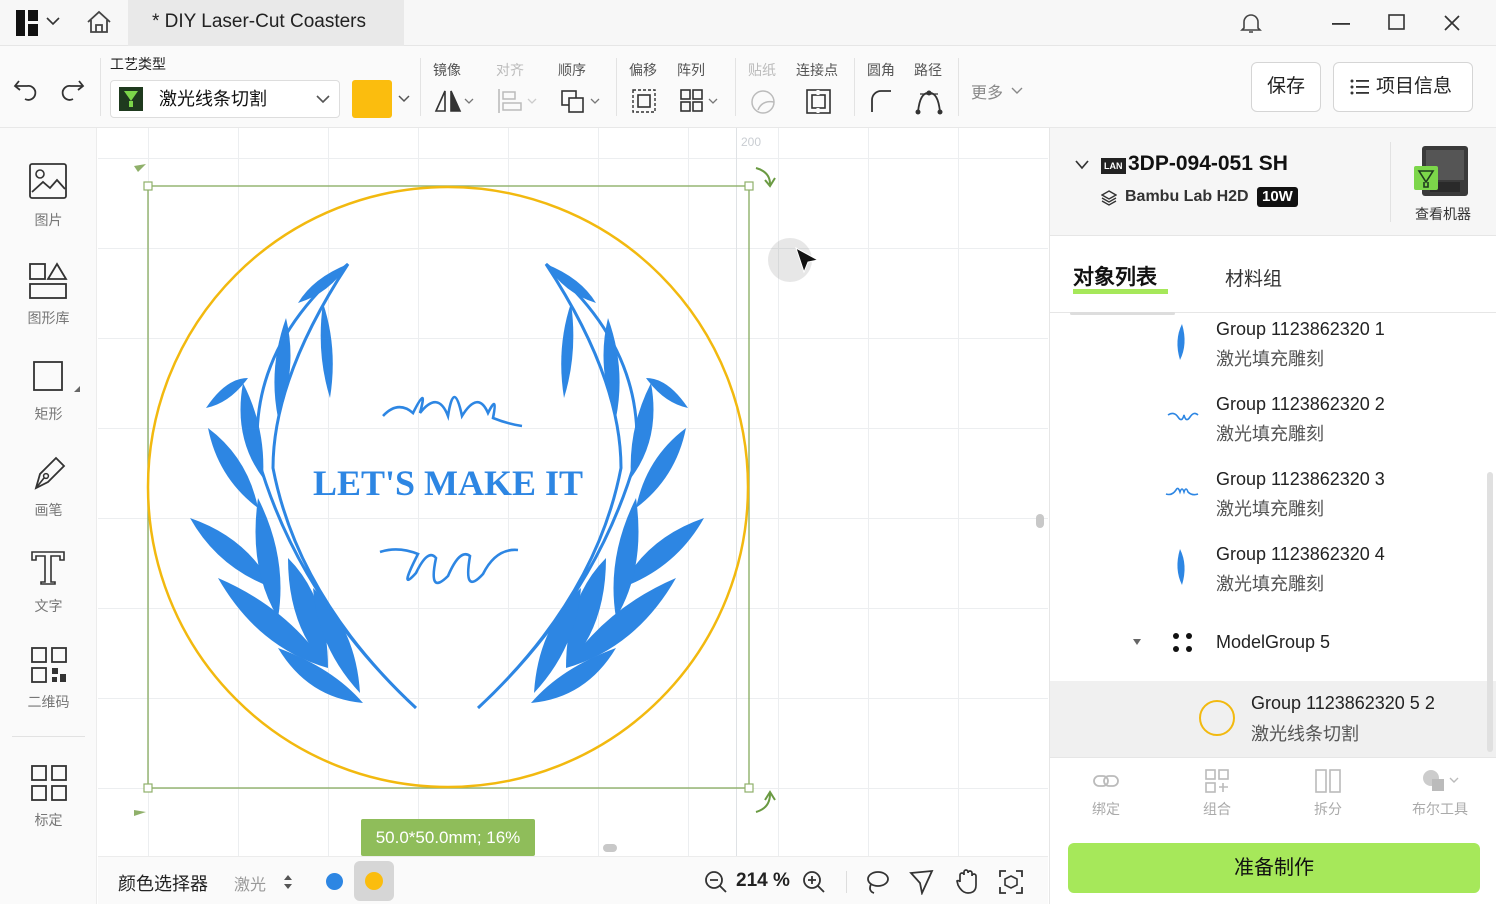 The image size is (1496, 904). What do you see at coordinates (372, 99) in the screenshot?
I see `process-color-swatch` at bounding box center [372, 99].